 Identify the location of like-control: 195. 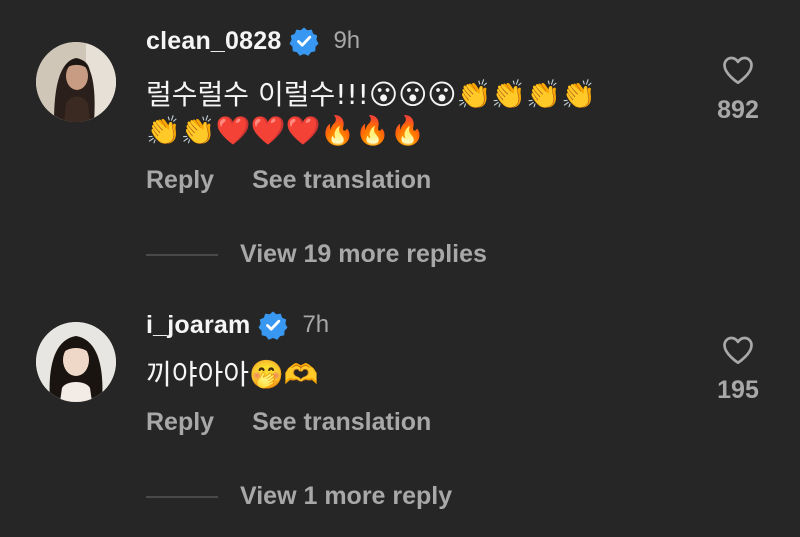
(738, 368).